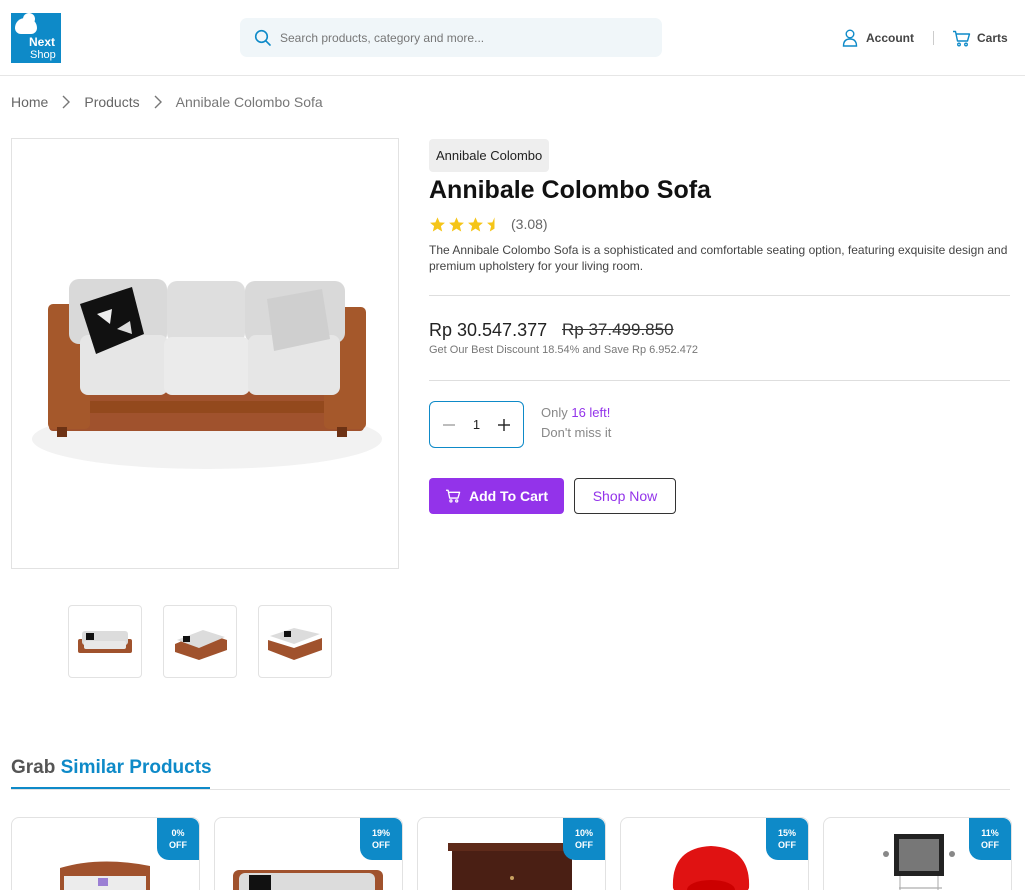 The image size is (1025, 890). What do you see at coordinates (529, 224) in the screenshot?
I see `rating-value: (3.08)` at bounding box center [529, 224].